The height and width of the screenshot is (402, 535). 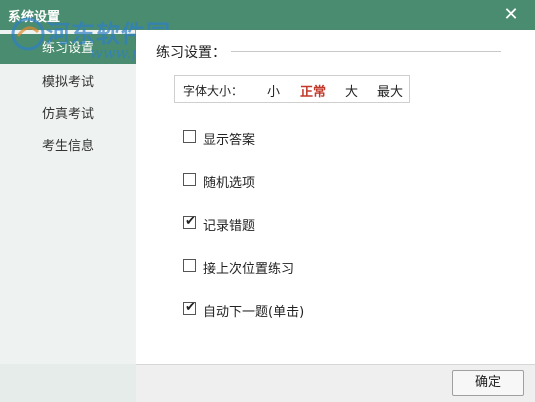 I want to click on sidebar-item-practice-settings: 练习设置, so click(x=68, y=49).